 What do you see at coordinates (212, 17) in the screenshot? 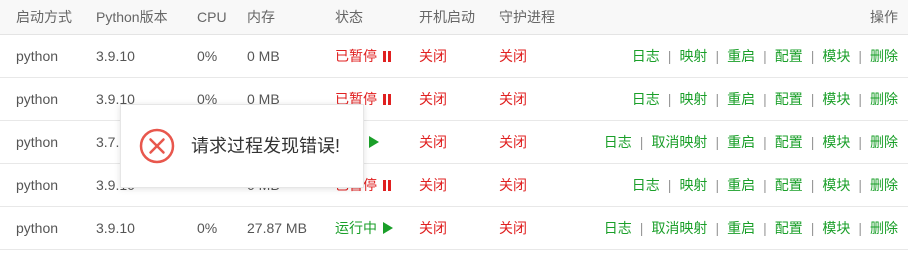
I see `header-cpu: CPU` at bounding box center [212, 17].